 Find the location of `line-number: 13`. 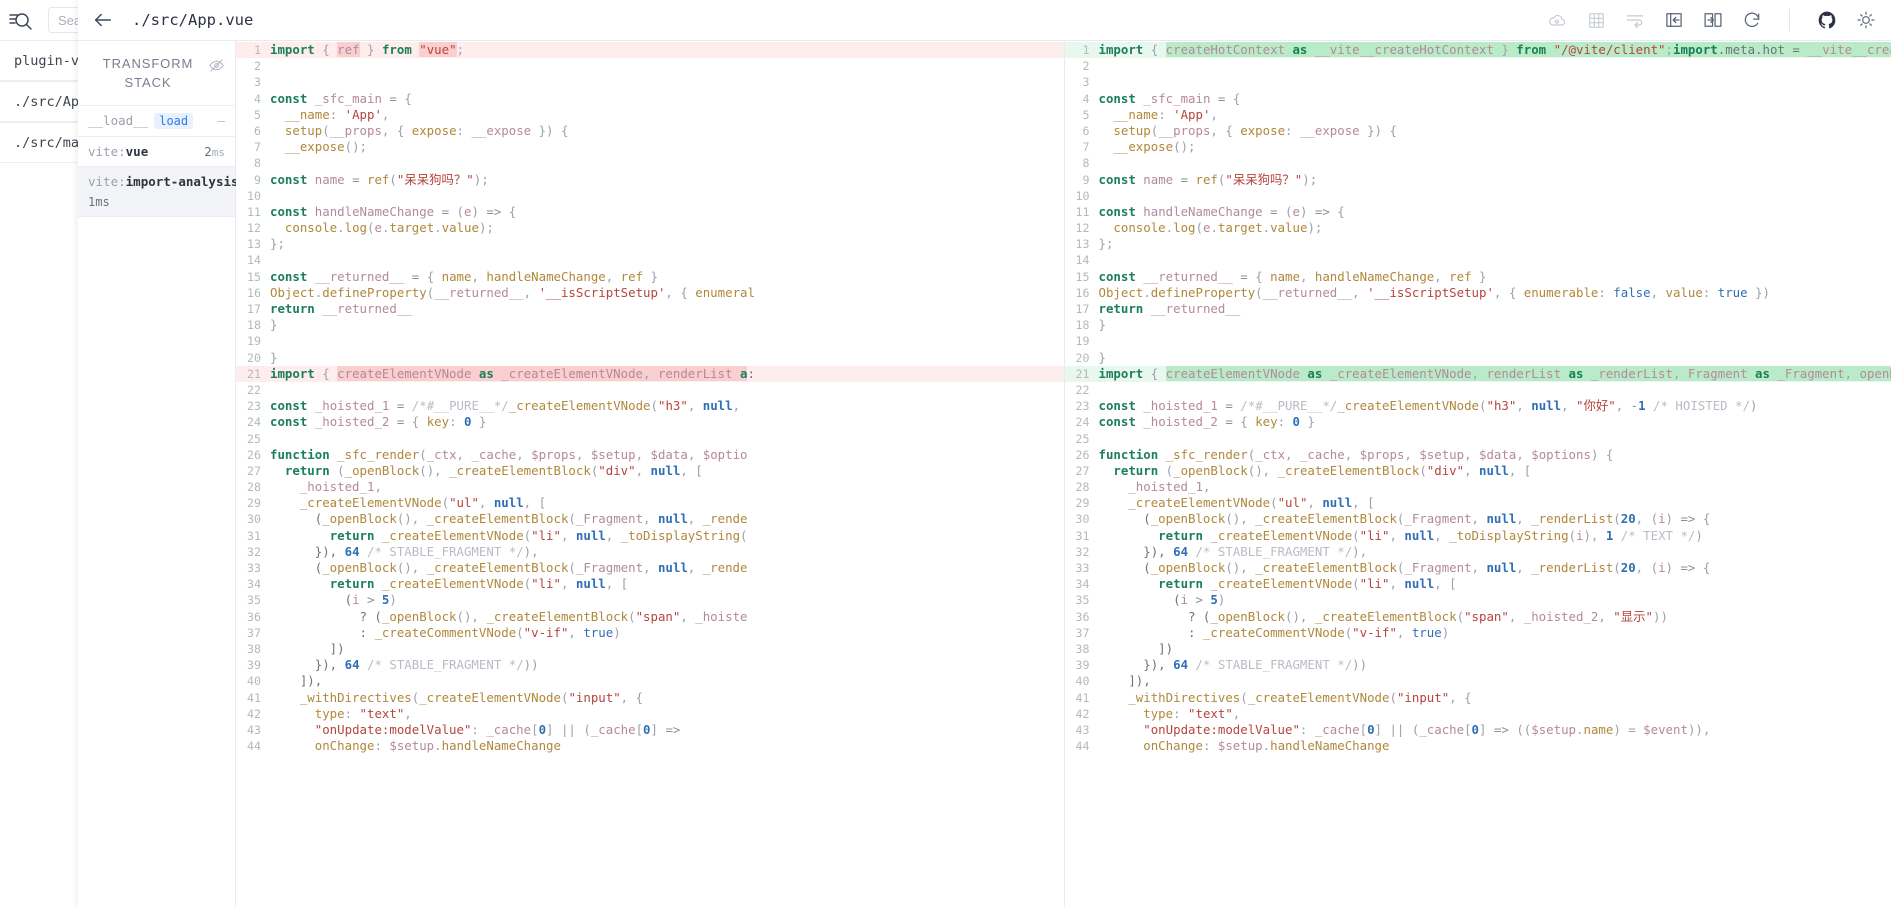

line-number: 13 is located at coordinates (254, 244).